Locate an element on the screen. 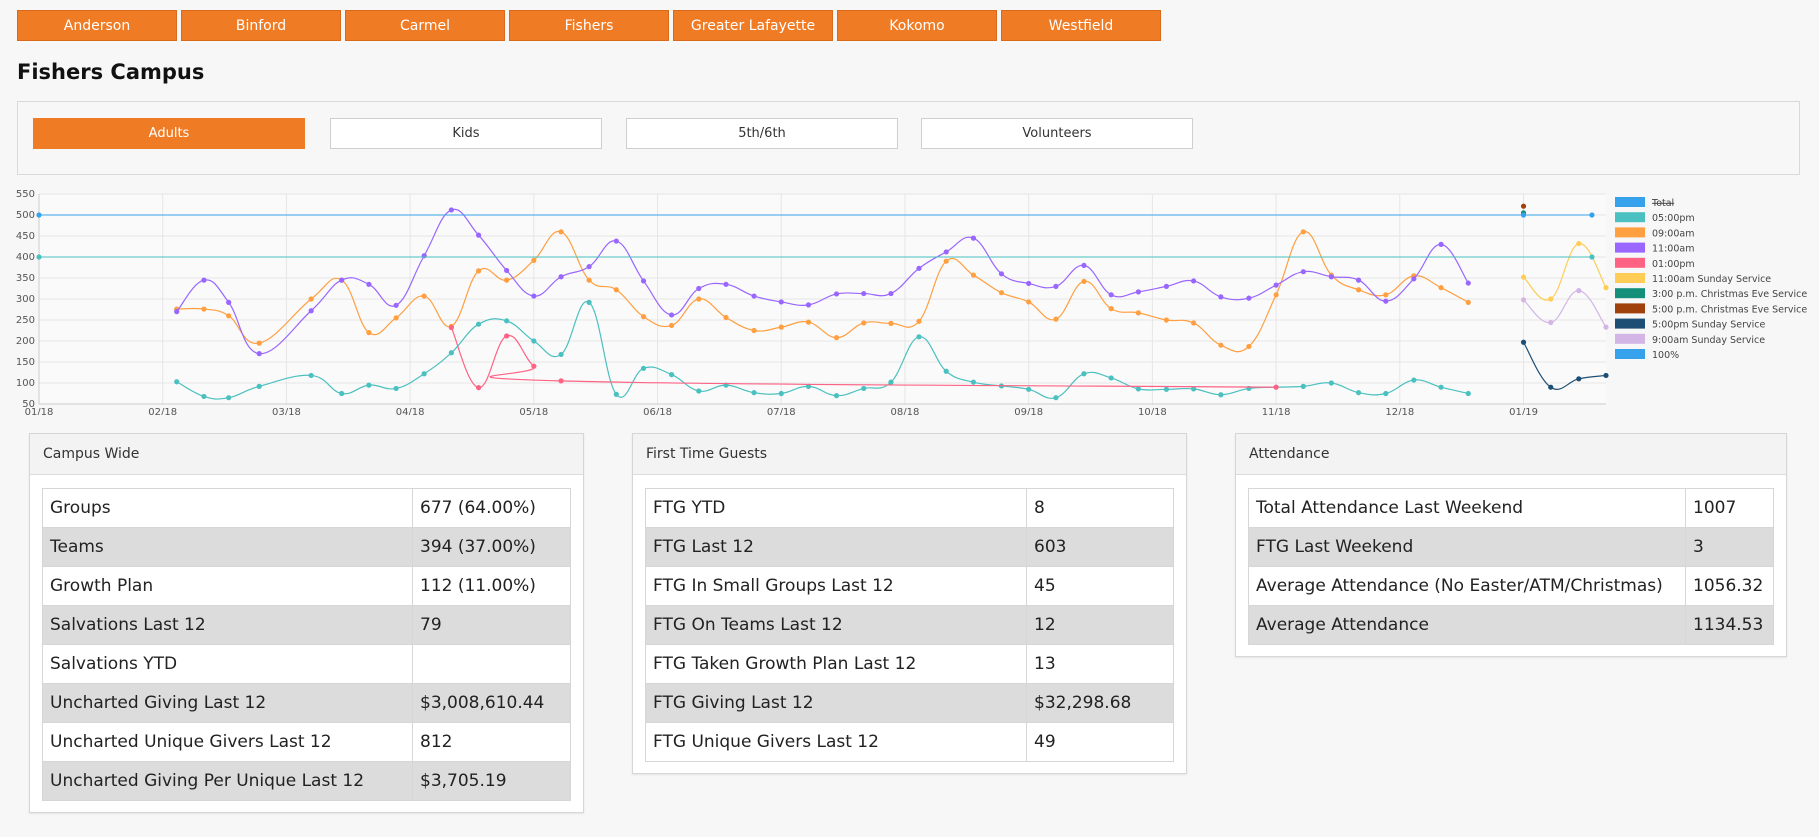 The height and width of the screenshot is (837, 1819). tab-5th-6th: 5th/6th is located at coordinates (762, 133).